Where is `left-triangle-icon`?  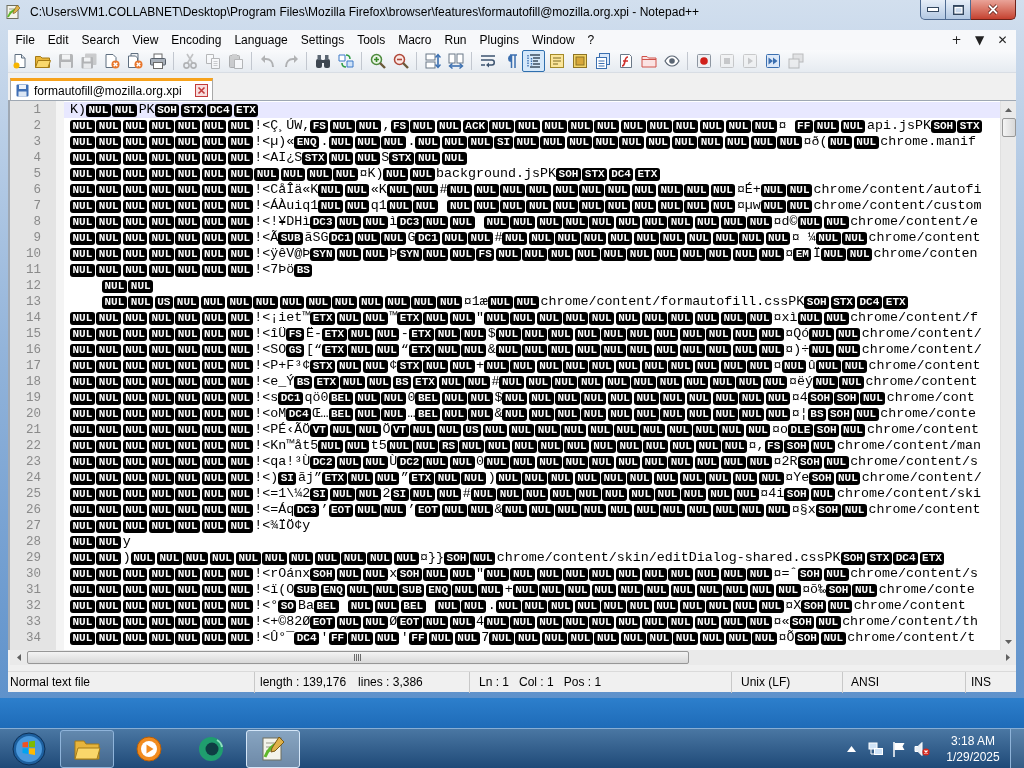 left-triangle-icon is located at coordinates (18, 657).